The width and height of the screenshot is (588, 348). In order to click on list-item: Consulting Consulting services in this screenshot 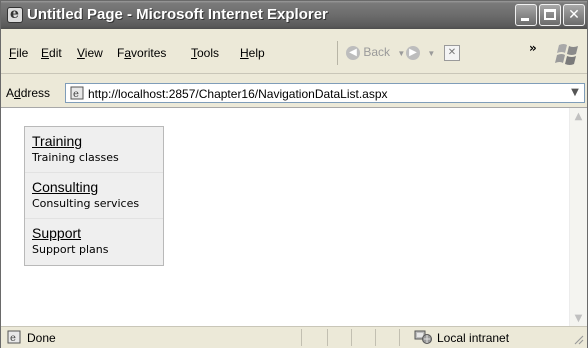, I will do `click(94, 196)`.